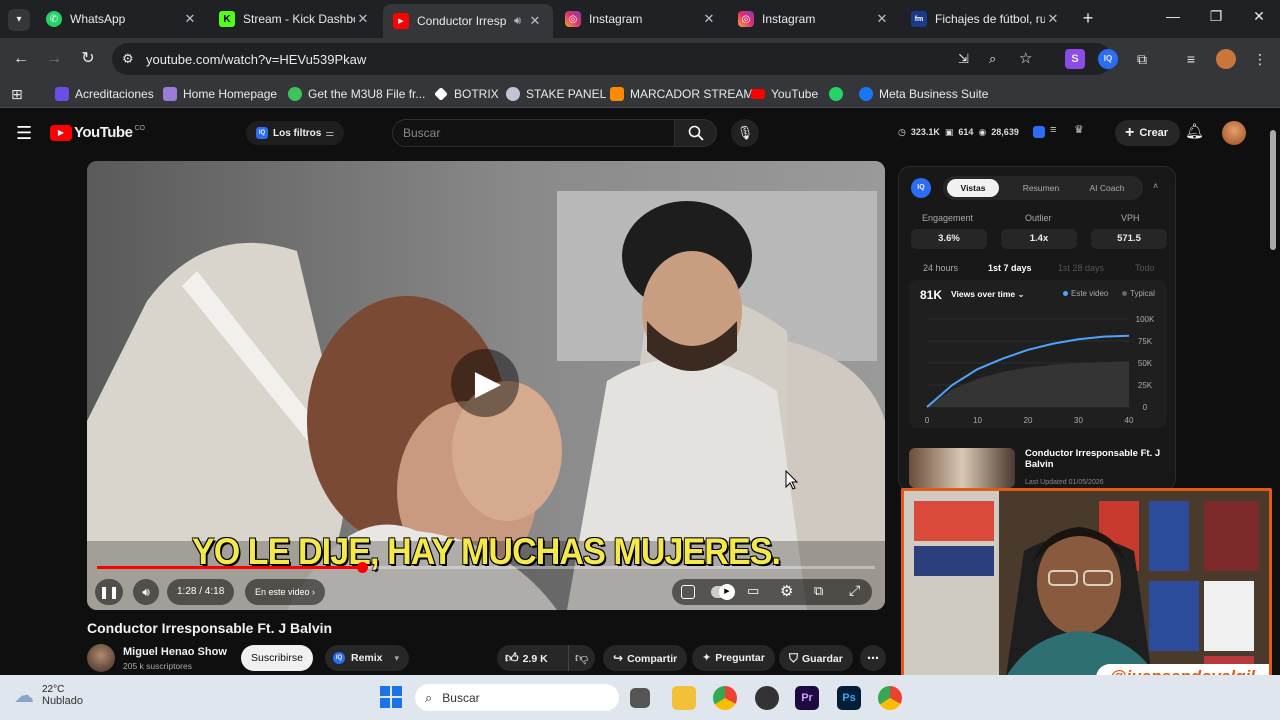  I want to click on photoshop-icon: Ps, so click(849, 698).